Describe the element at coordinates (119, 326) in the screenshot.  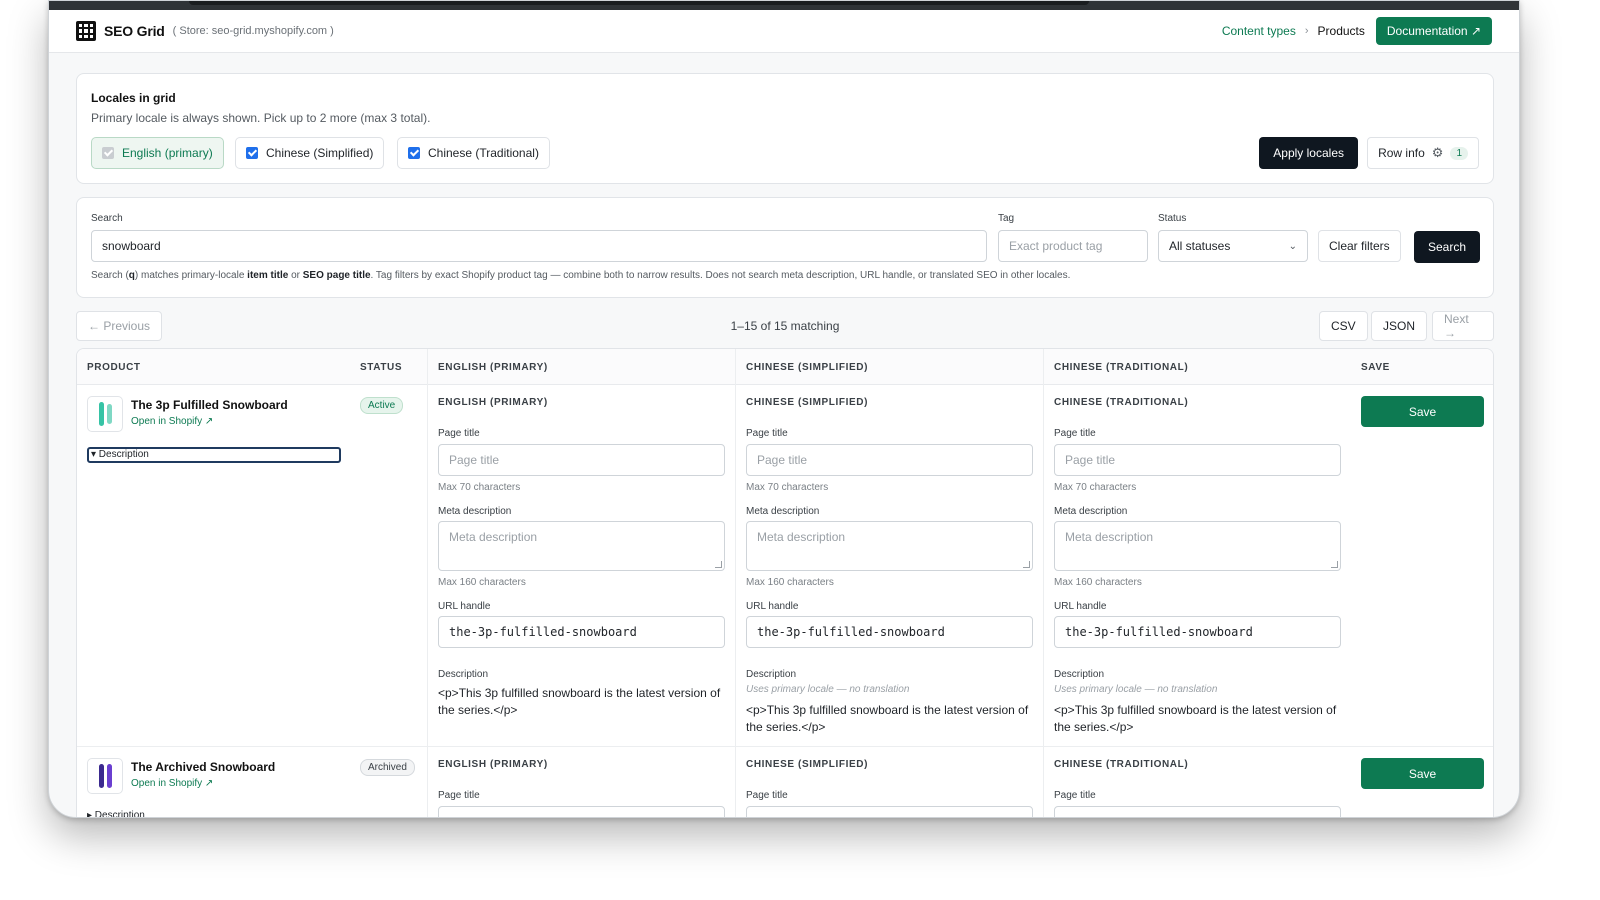
I see `previous-button: ← Previous` at that location.